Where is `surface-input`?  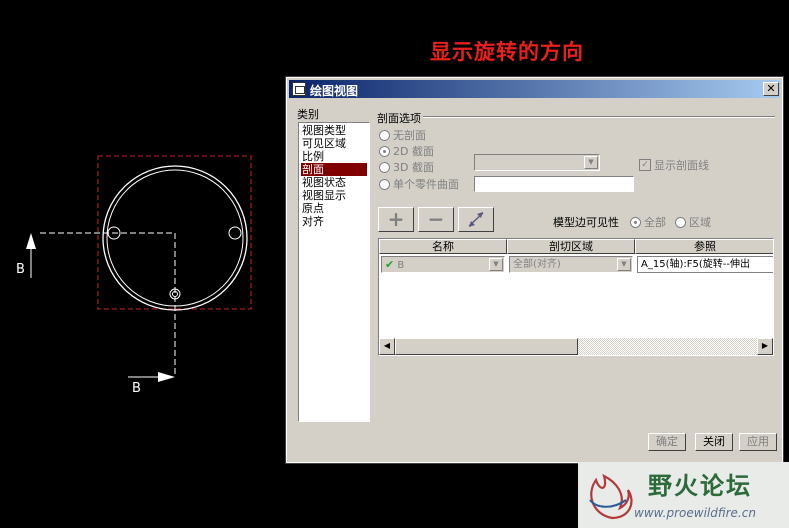
surface-input is located at coordinates (554, 184).